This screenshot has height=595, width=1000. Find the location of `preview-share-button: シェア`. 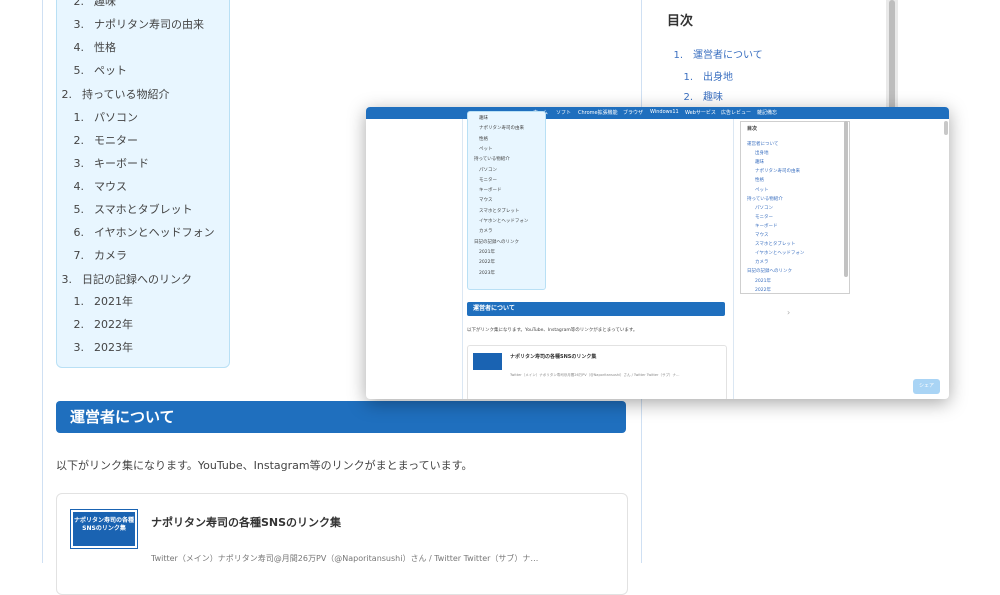

preview-share-button: シェア is located at coordinates (926, 386).